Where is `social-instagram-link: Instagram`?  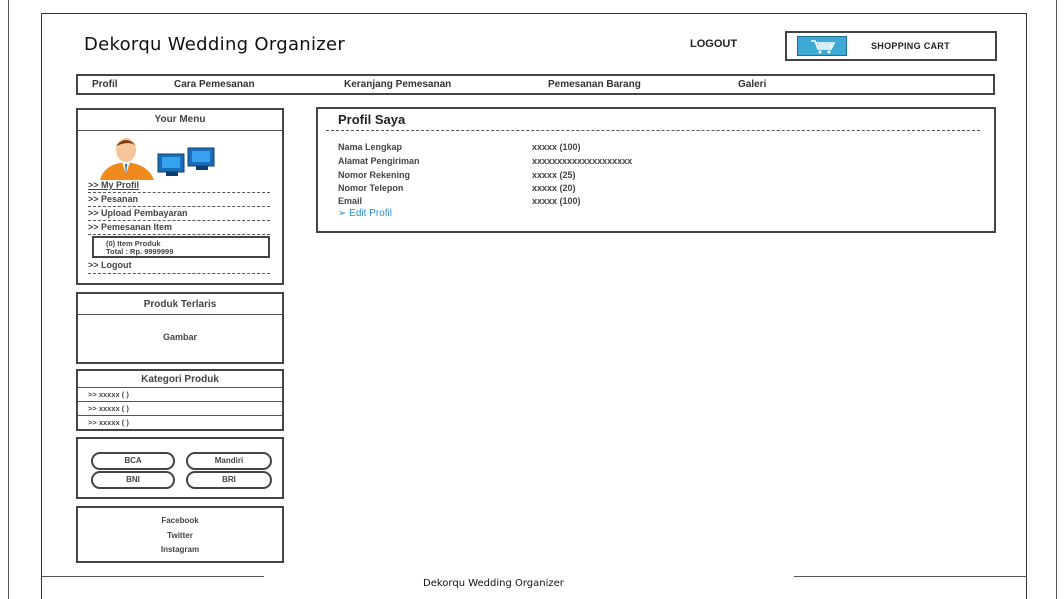
social-instagram-link: Instagram is located at coordinates (180, 549).